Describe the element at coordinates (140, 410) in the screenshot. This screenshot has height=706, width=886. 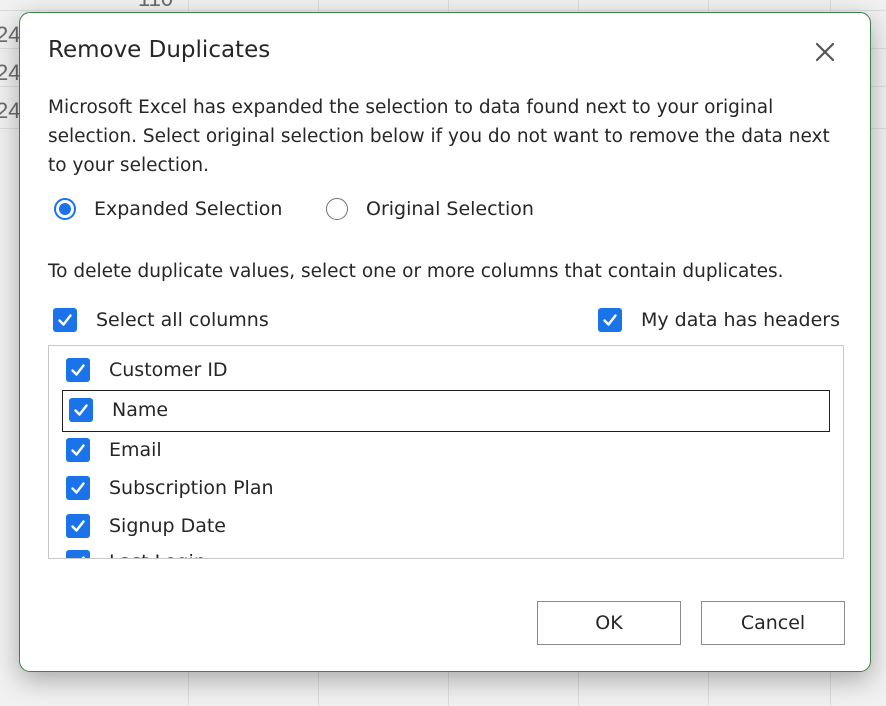
I see `column-label: Name` at that location.